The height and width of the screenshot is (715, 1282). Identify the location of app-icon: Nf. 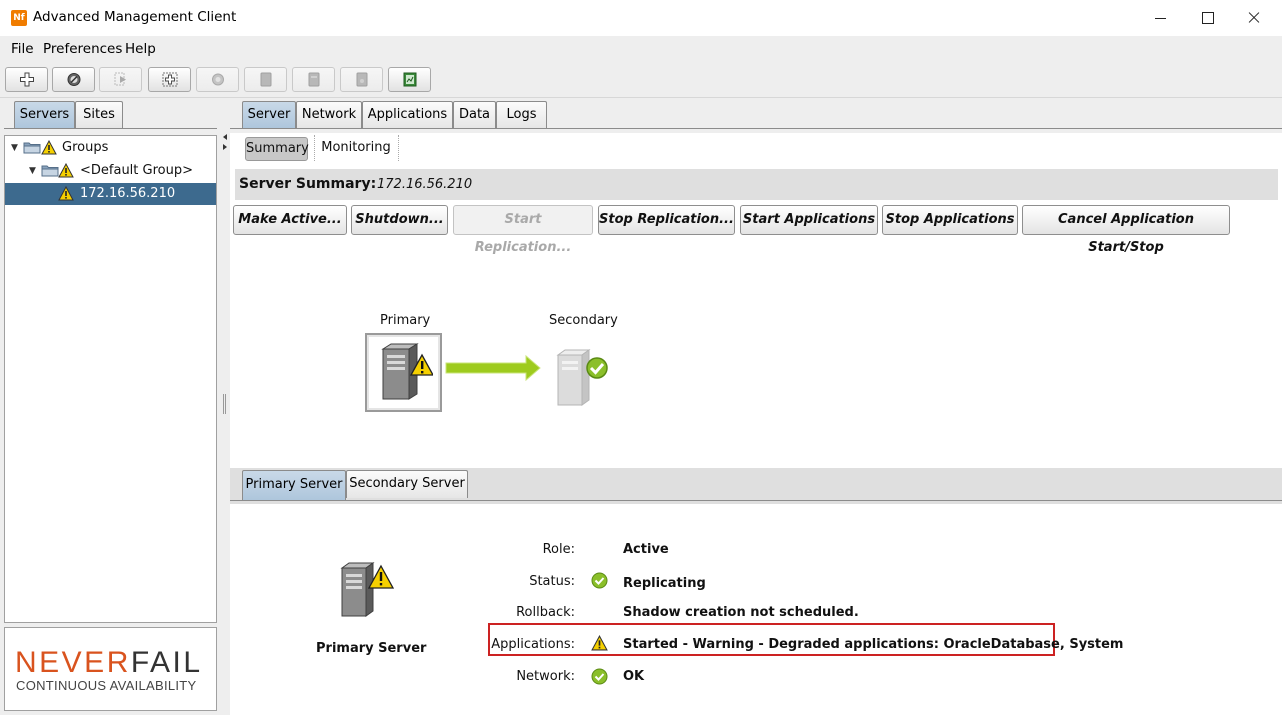
(19, 18).